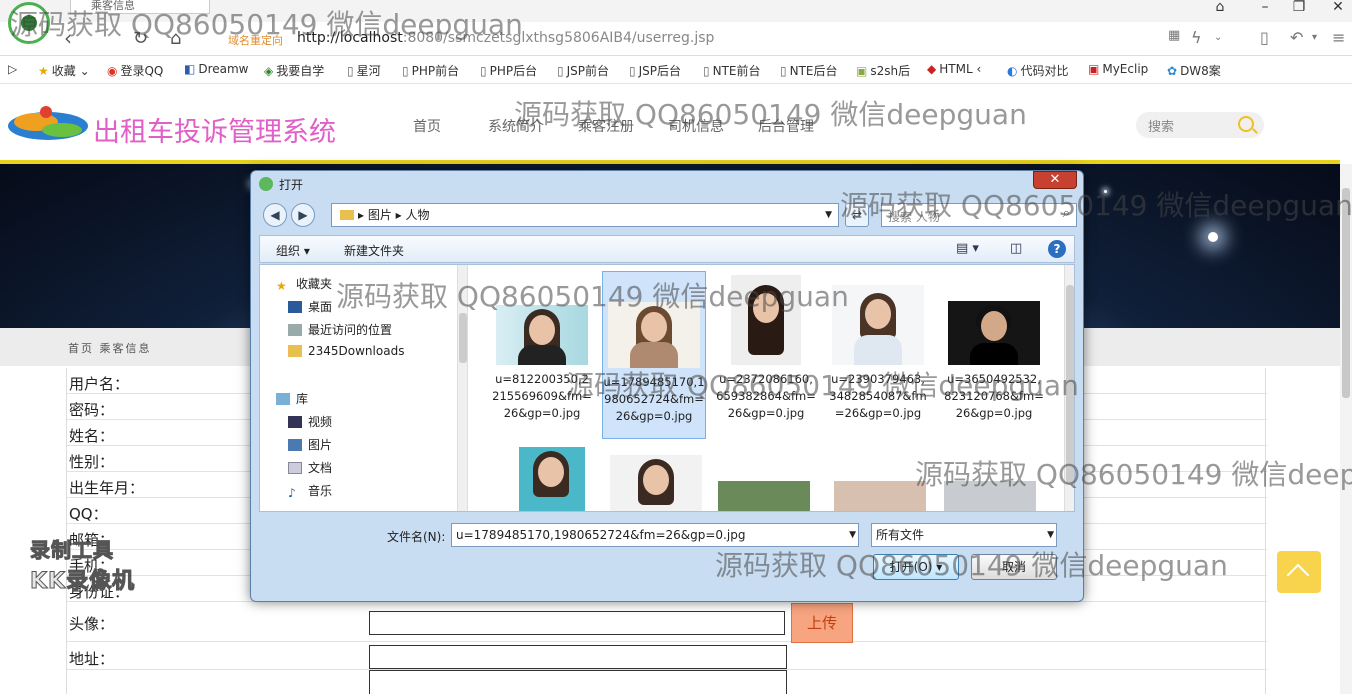 This screenshot has height=694, width=1352. I want to click on filename-input: u=1789485170,1980652724&fm=26&gp=0.jpg ▼, so click(655, 535).